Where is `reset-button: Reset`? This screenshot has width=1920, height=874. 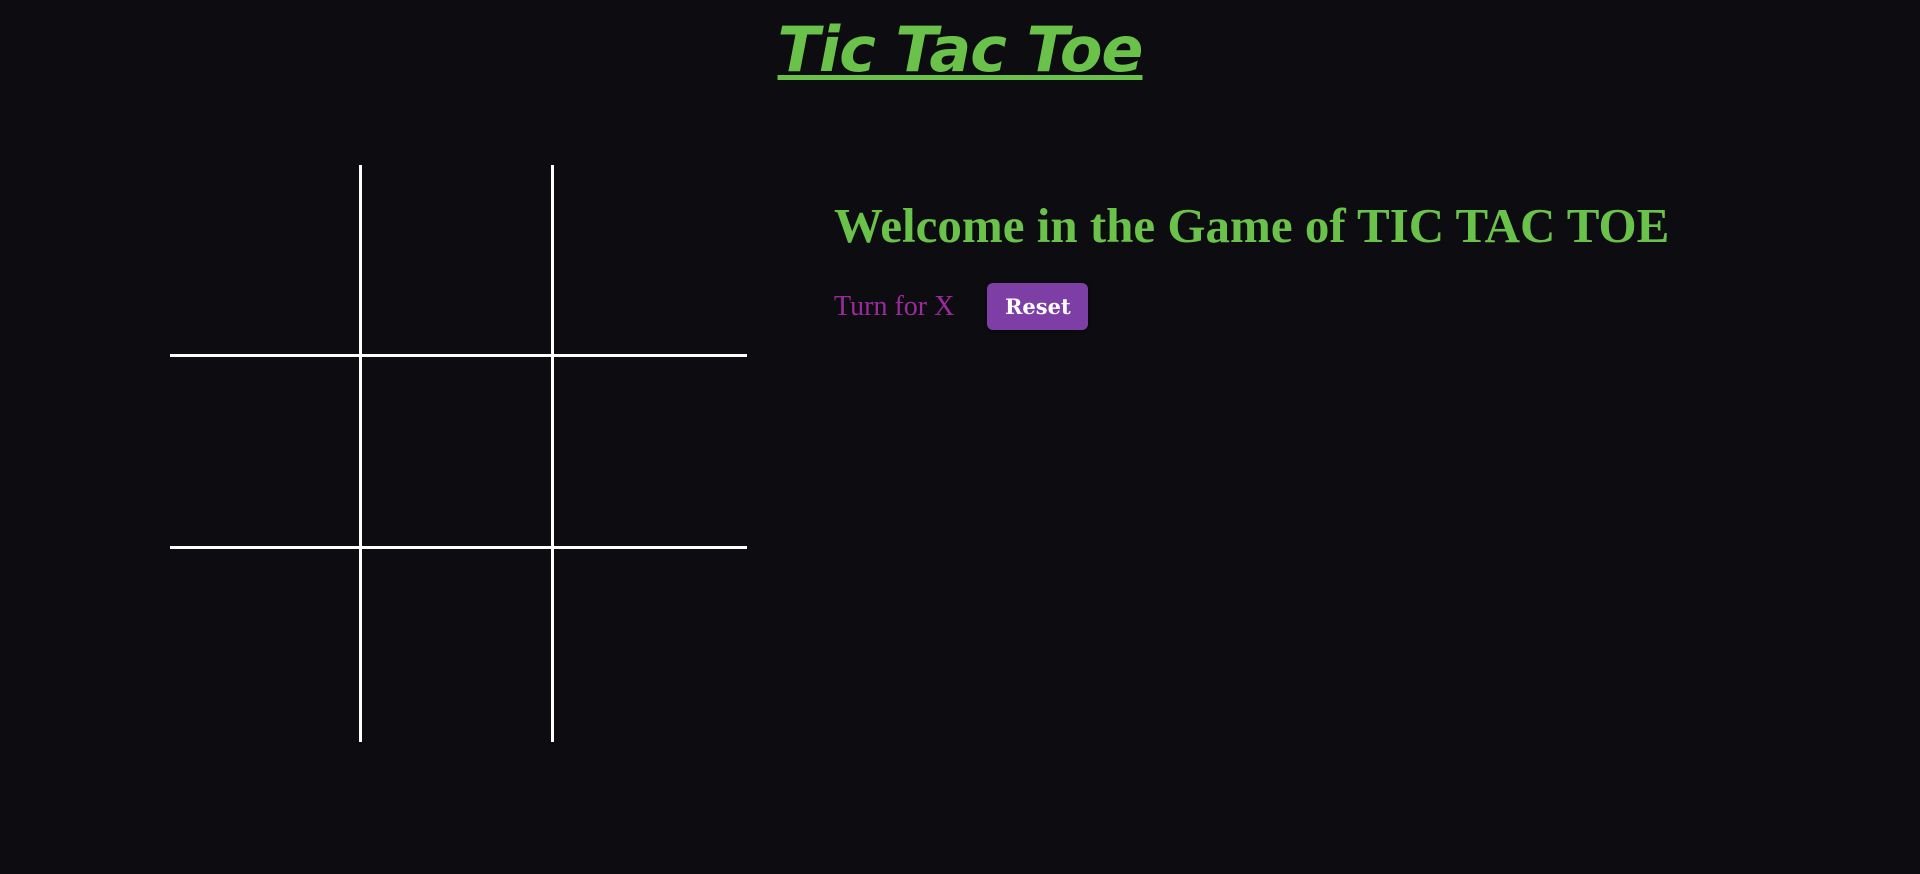
reset-button: Reset is located at coordinates (1038, 306).